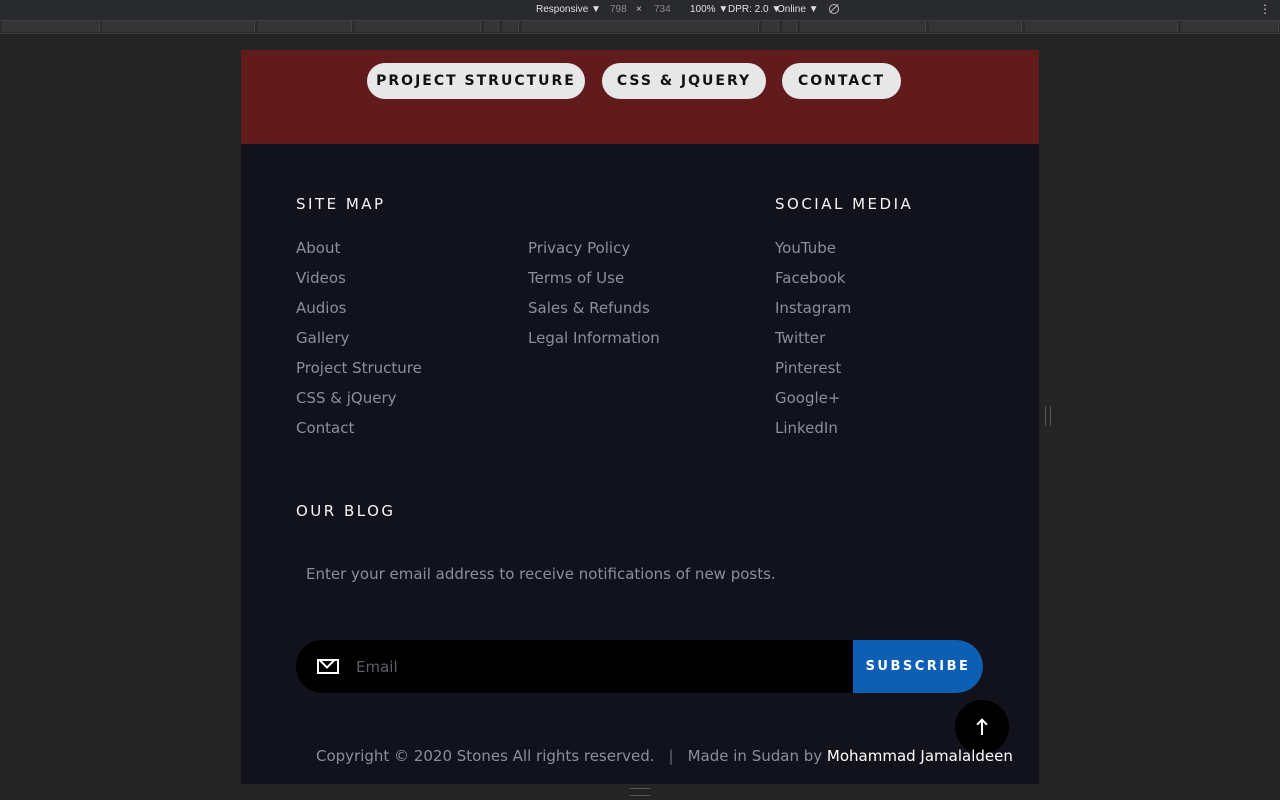 The image size is (1280, 800). I want to click on sitemap-link-audios: Audios, so click(321, 308).